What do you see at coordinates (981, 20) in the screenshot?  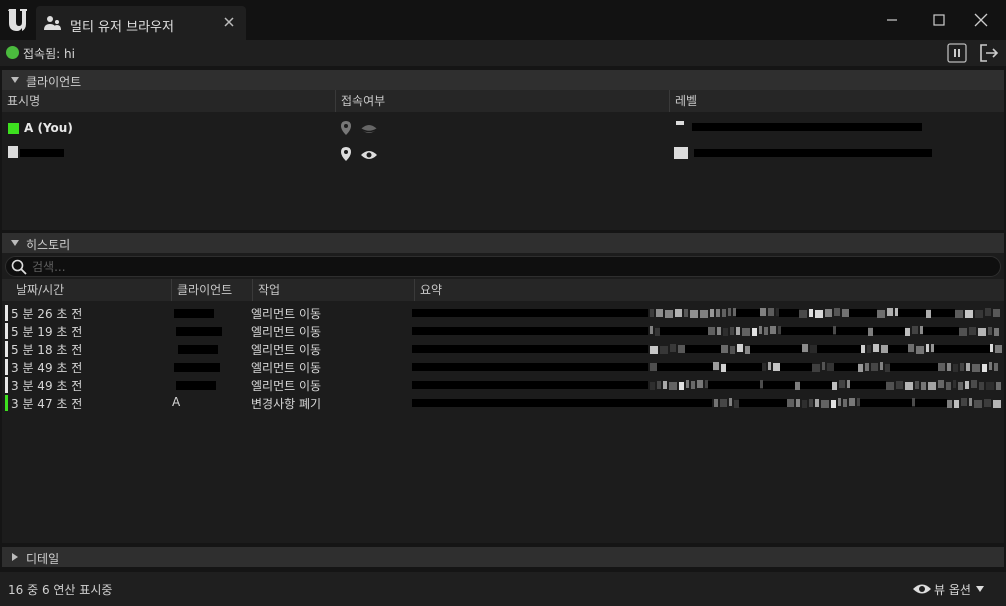 I see `window-close-icon` at bounding box center [981, 20].